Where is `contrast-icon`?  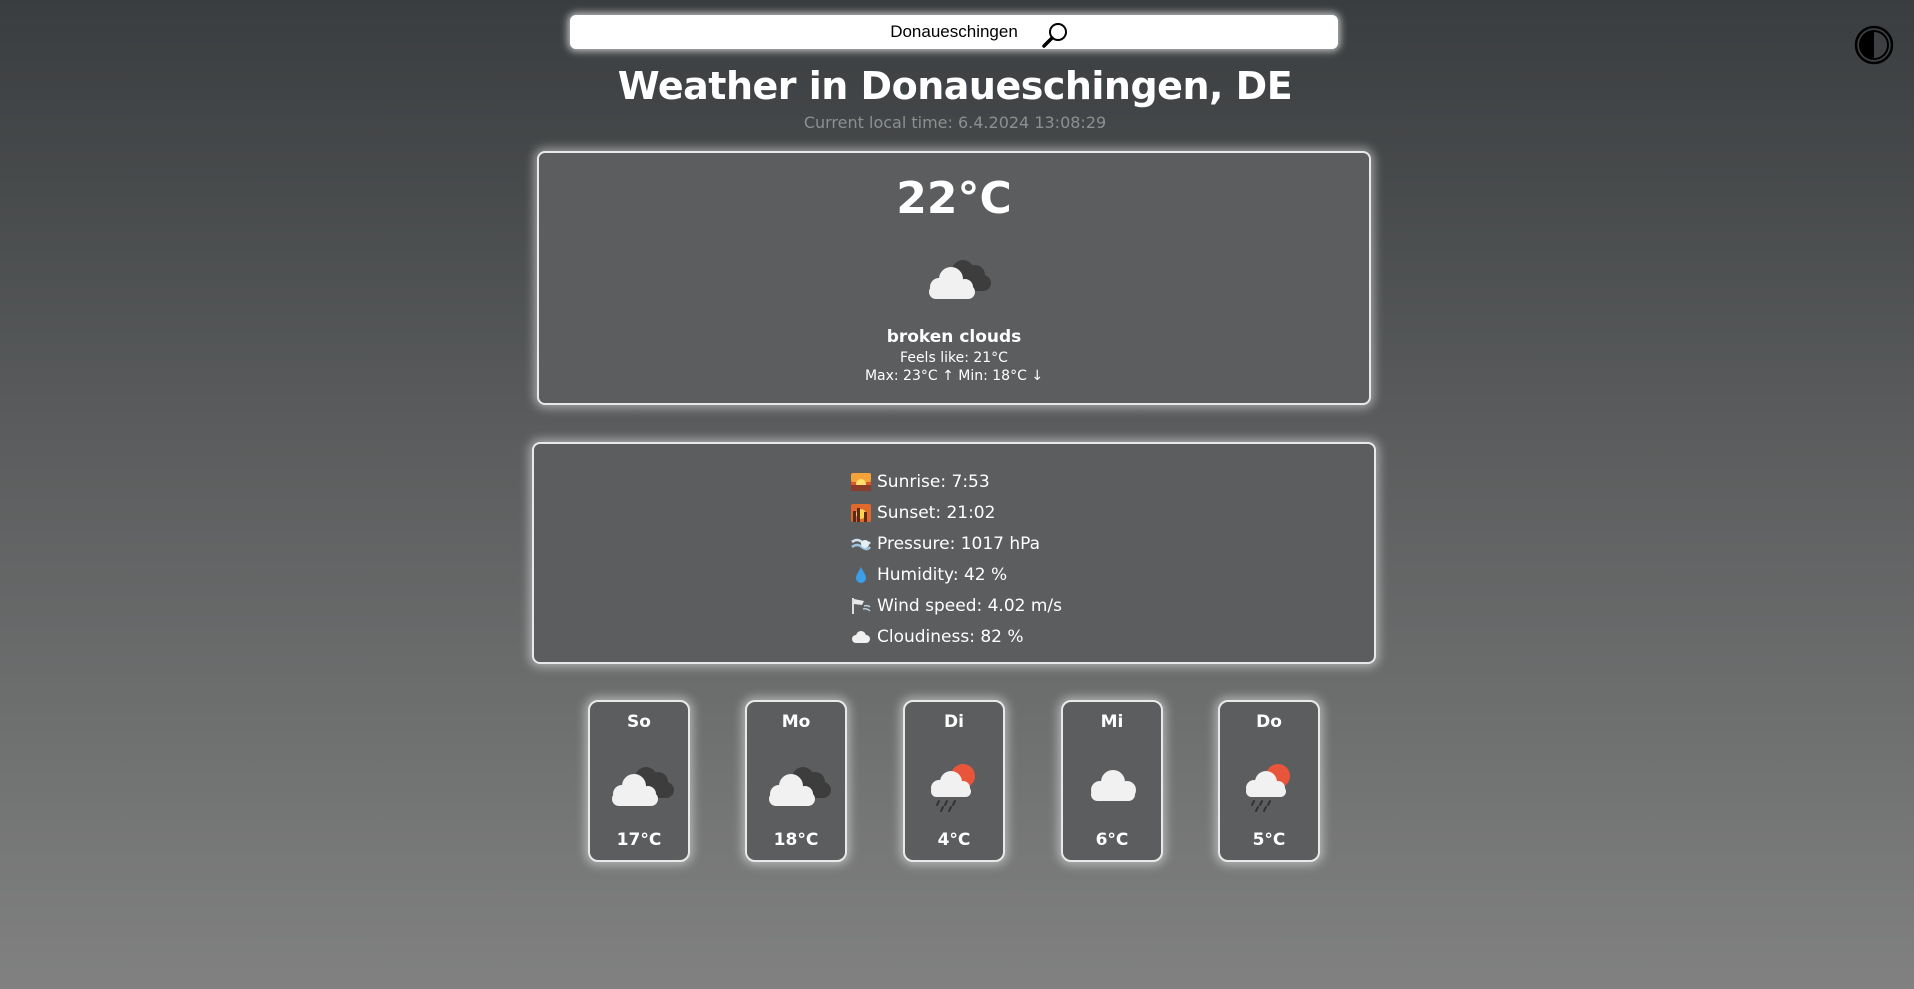
contrast-icon is located at coordinates (1874, 45).